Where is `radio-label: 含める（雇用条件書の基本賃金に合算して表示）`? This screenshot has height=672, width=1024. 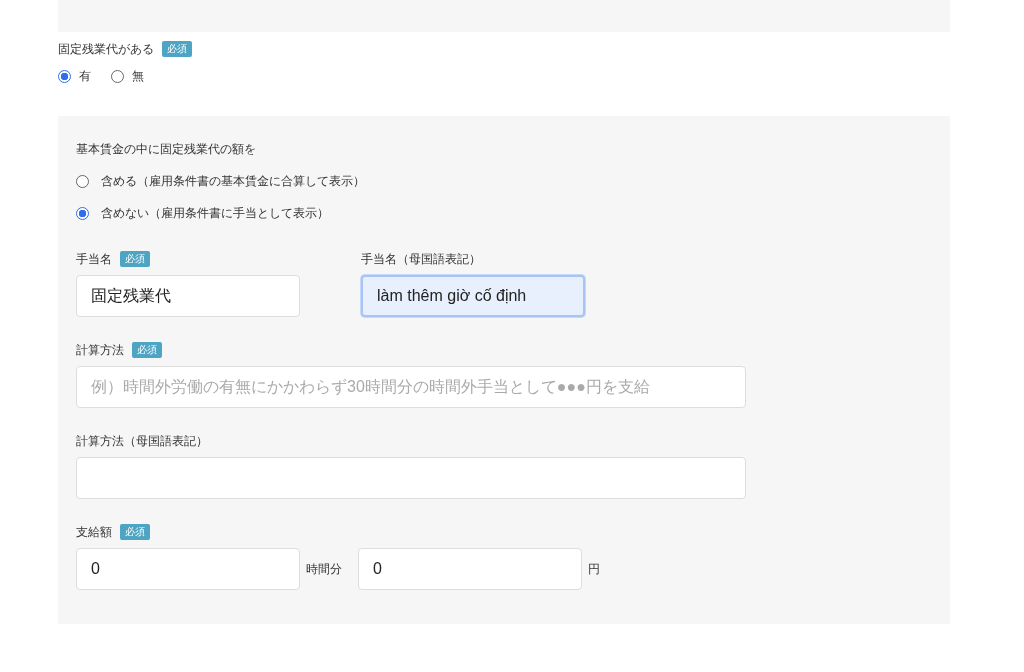
radio-label: 含める（雇用条件書の基本賃金に合算して表示） is located at coordinates (233, 181).